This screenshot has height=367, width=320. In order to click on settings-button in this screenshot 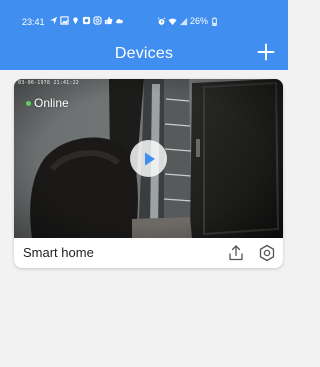, I will do `click(267, 253)`.